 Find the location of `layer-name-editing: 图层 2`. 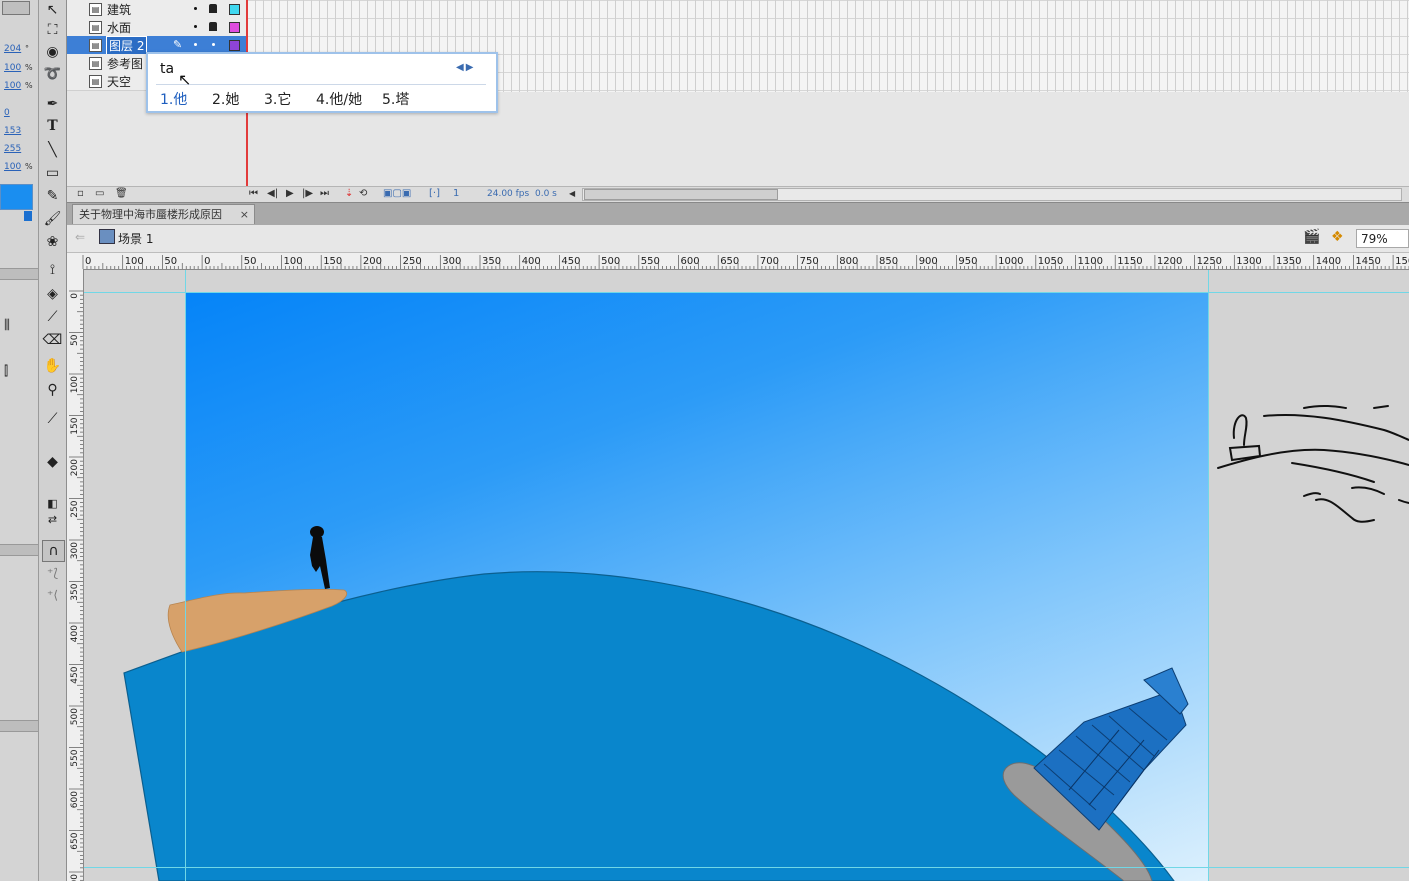

layer-name-editing: 图层 2 is located at coordinates (126, 45).